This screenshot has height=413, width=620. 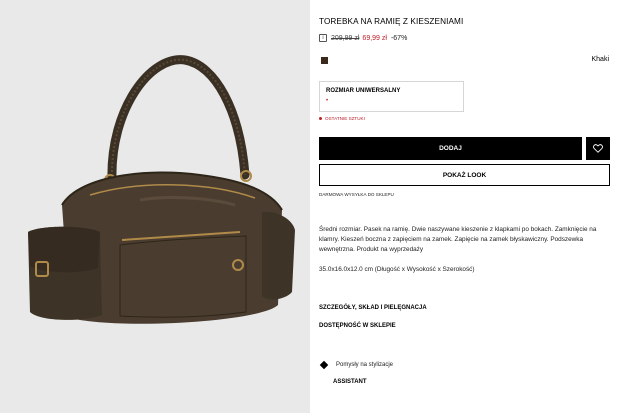 I want to click on color-swatch, so click(x=324, y=60).